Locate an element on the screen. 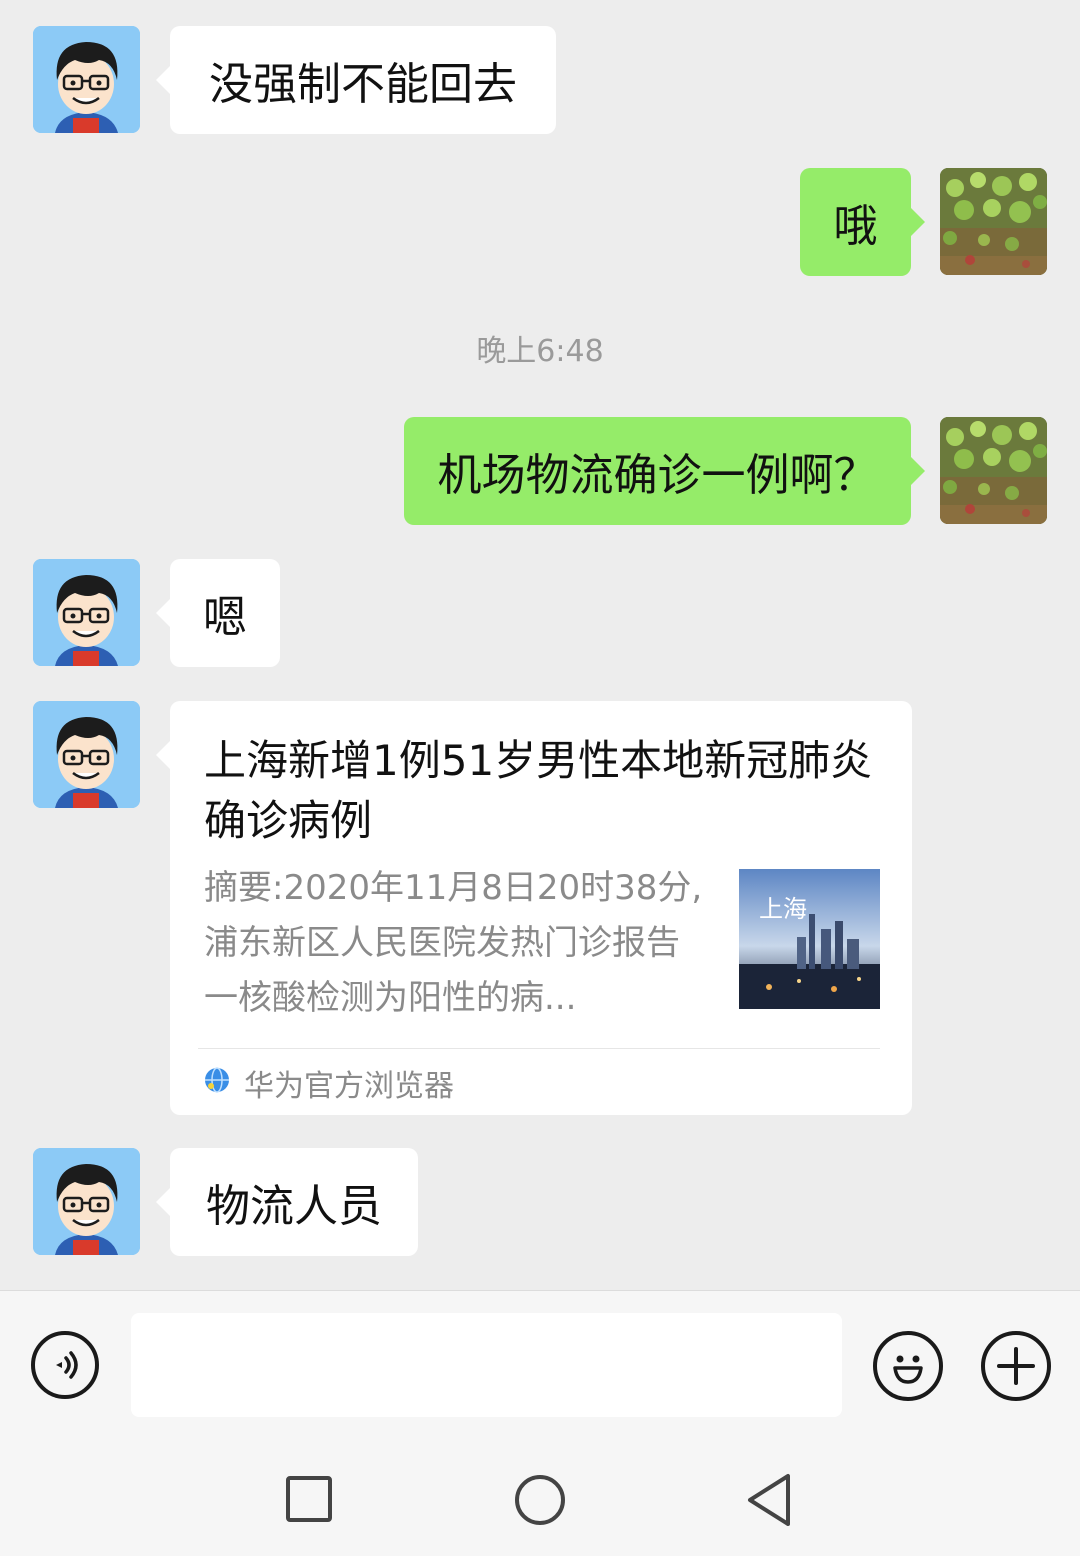 Image resolution: width=1080 pixels, height=1556 pixels. recent-apps-icon is located at coordinates (310, 1500).